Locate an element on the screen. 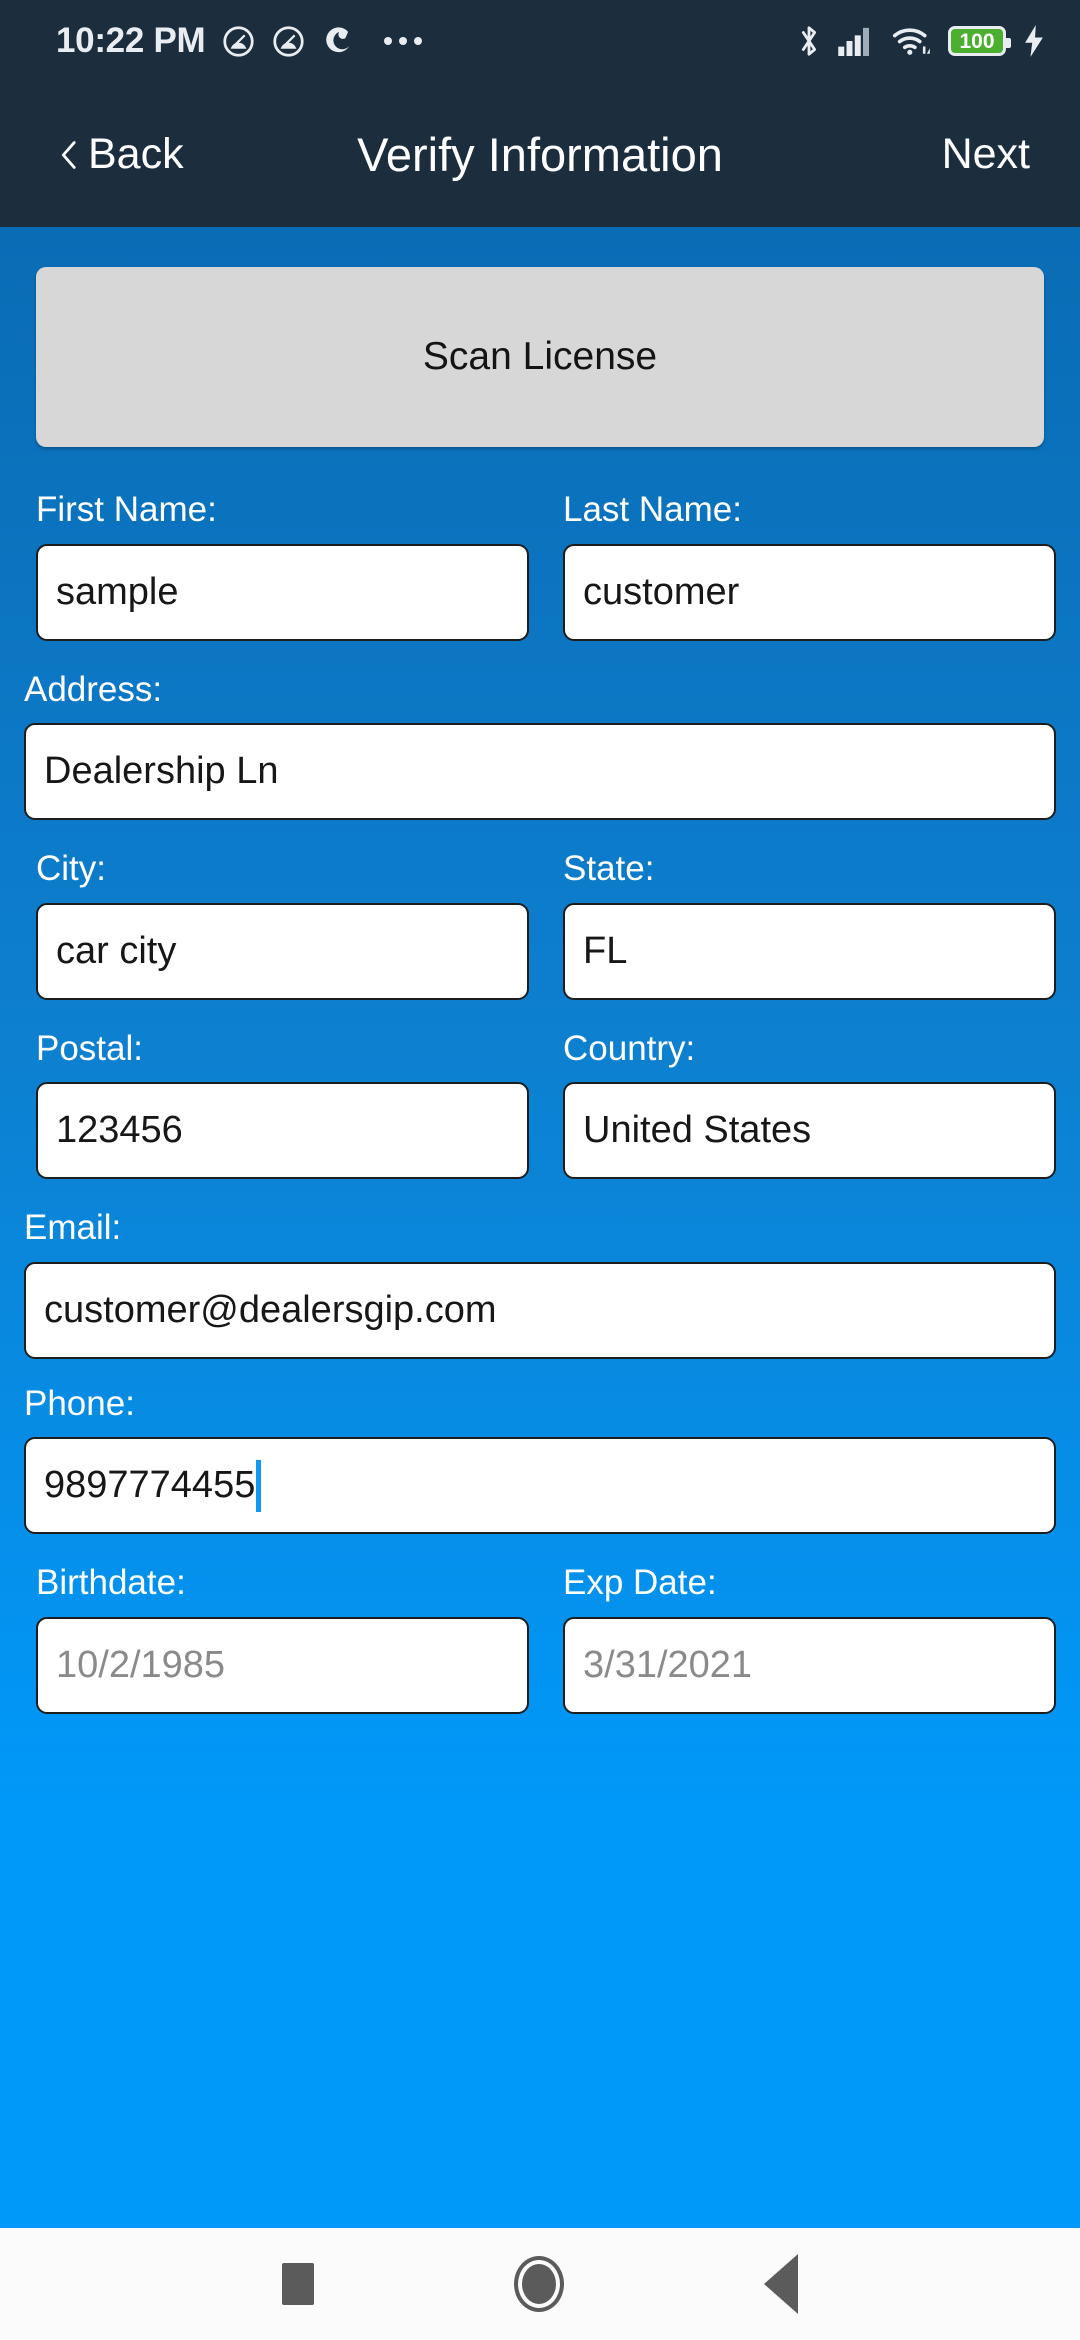 This screenshot has height=2340, width=1080. address-row: Address: Dealership Ln is located at coordinates (540, 744).